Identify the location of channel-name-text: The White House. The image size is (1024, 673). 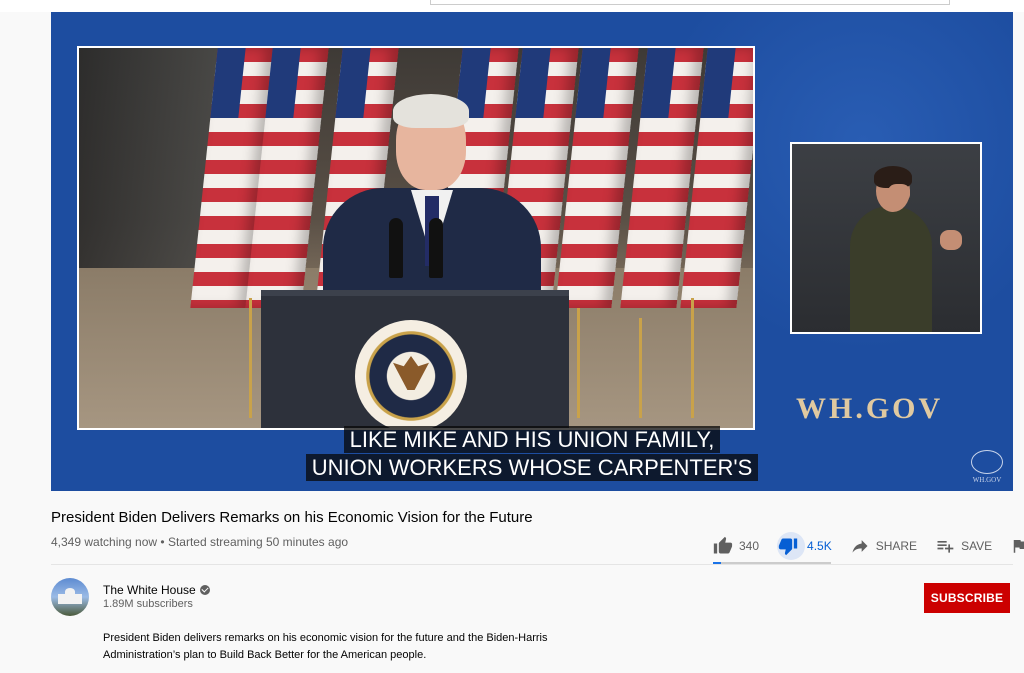
(149, 590).